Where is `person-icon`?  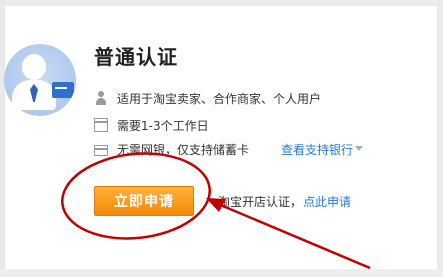
person-icon is located at coordinates (101, 98).